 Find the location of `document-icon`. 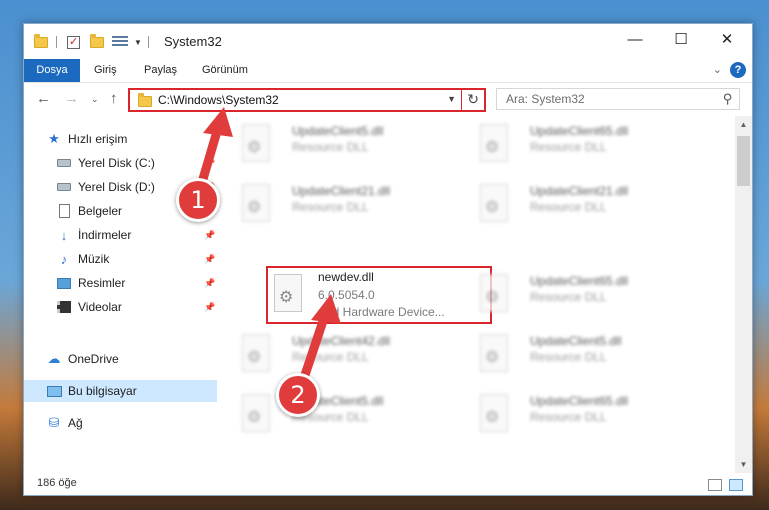

document-icon is located at coordinates (64, 211).